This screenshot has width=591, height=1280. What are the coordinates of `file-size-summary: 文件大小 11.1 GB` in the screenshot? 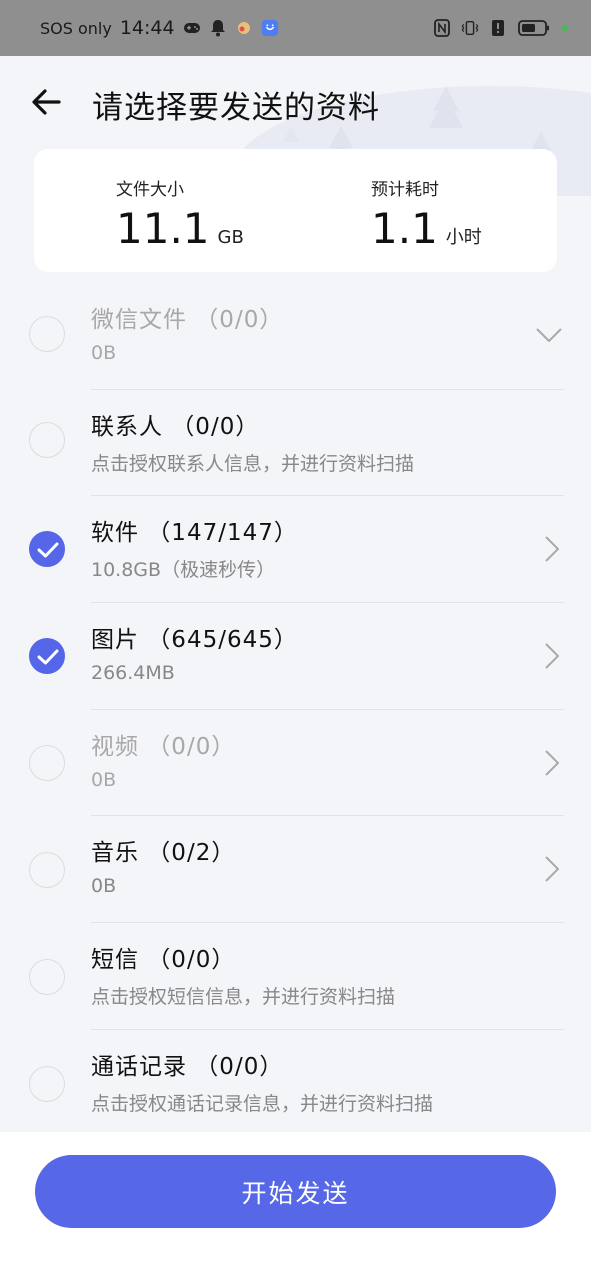 It's located at (180, 214).